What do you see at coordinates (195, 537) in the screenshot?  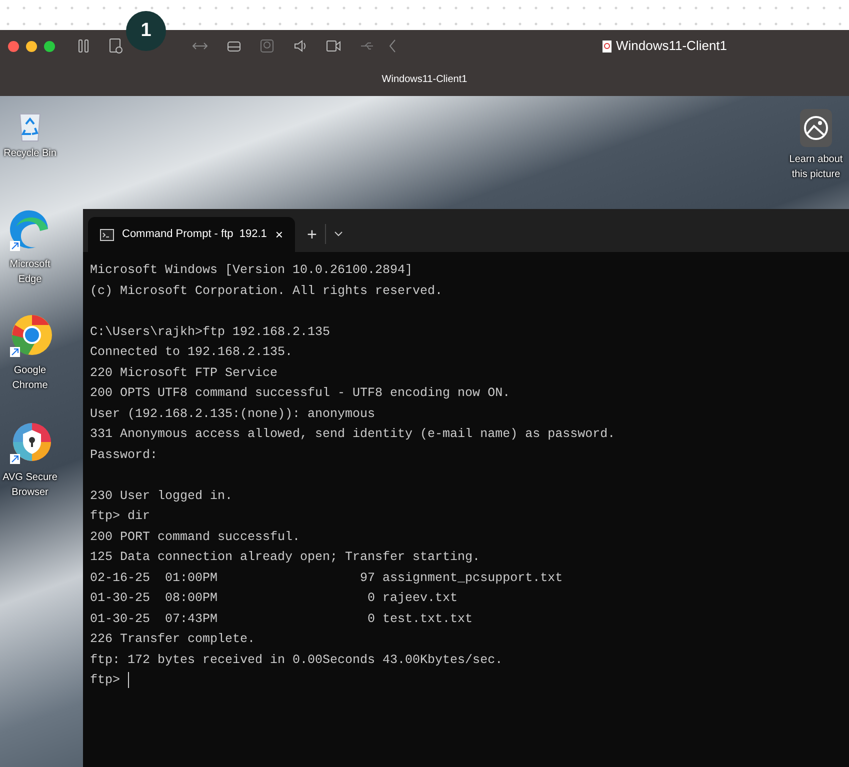 I see `console-line: 200 PORT command successful.` at bounding box center [195, 537].